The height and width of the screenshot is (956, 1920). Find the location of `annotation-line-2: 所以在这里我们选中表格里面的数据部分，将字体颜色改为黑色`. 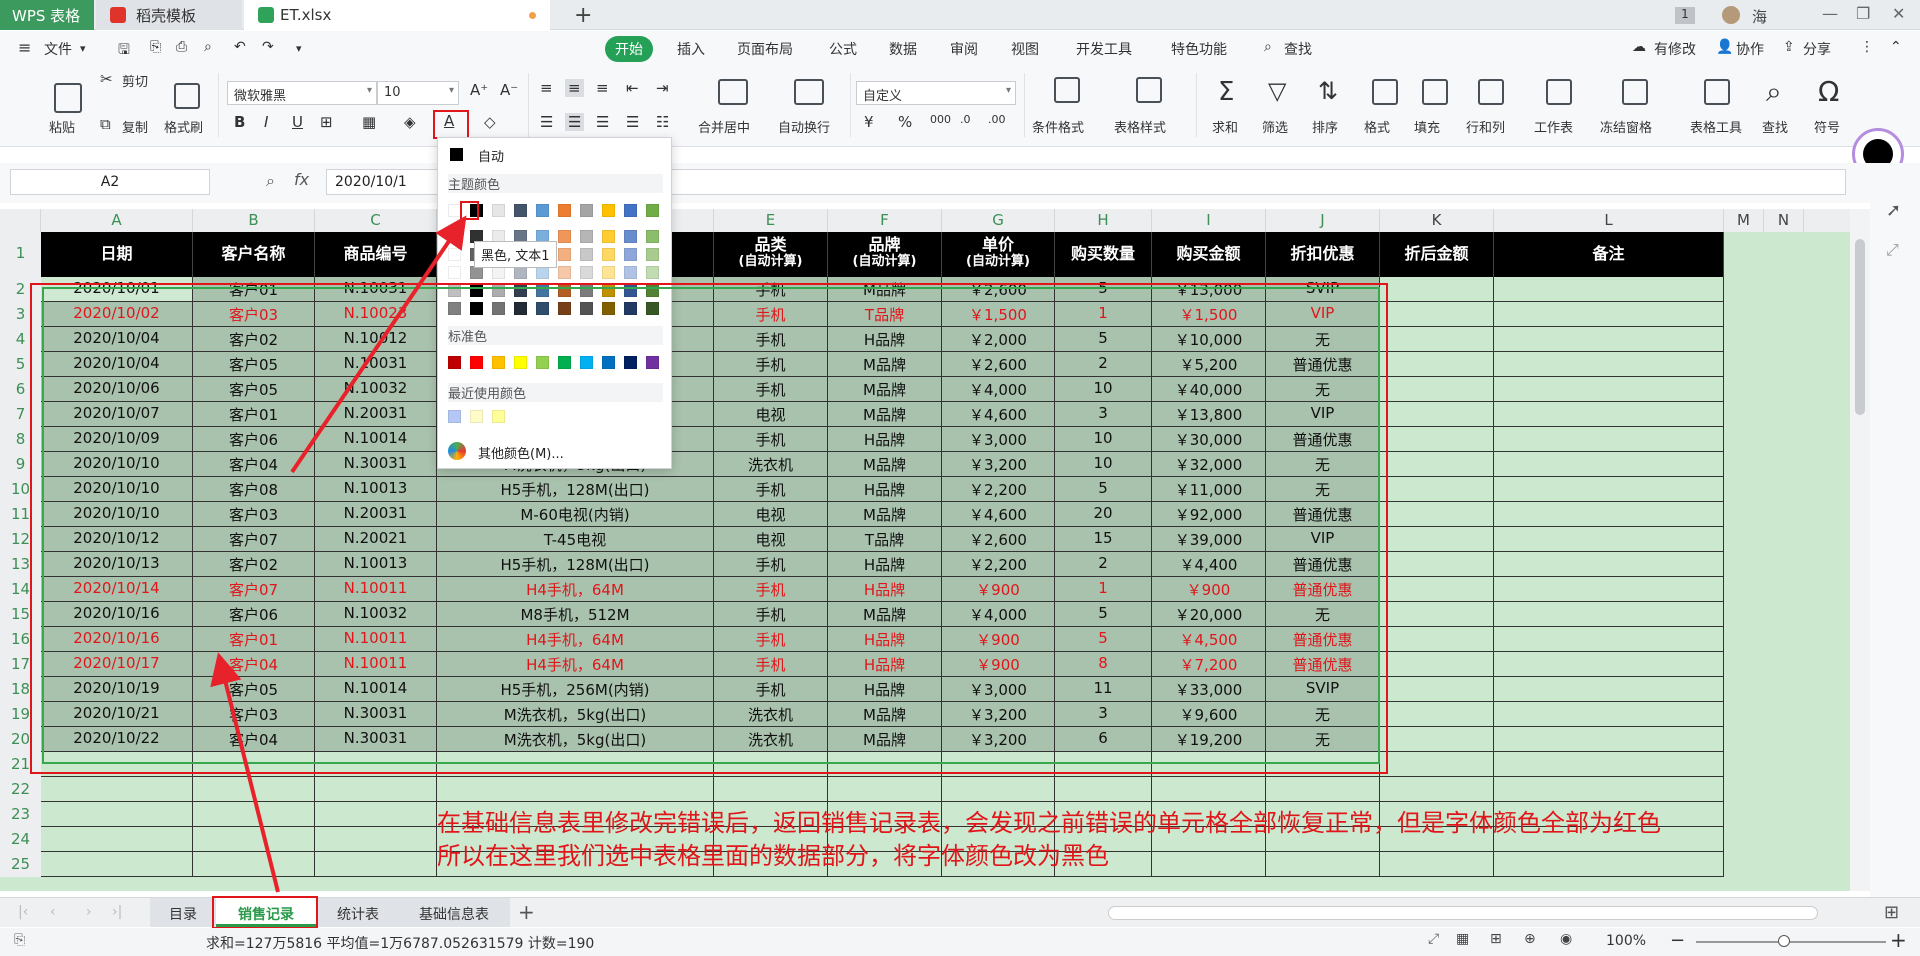

annotation-line-2: 所以在这里我们选中表格里面的数据部分，将字体颜色改为黑色 is located at coordinates (773, 856).